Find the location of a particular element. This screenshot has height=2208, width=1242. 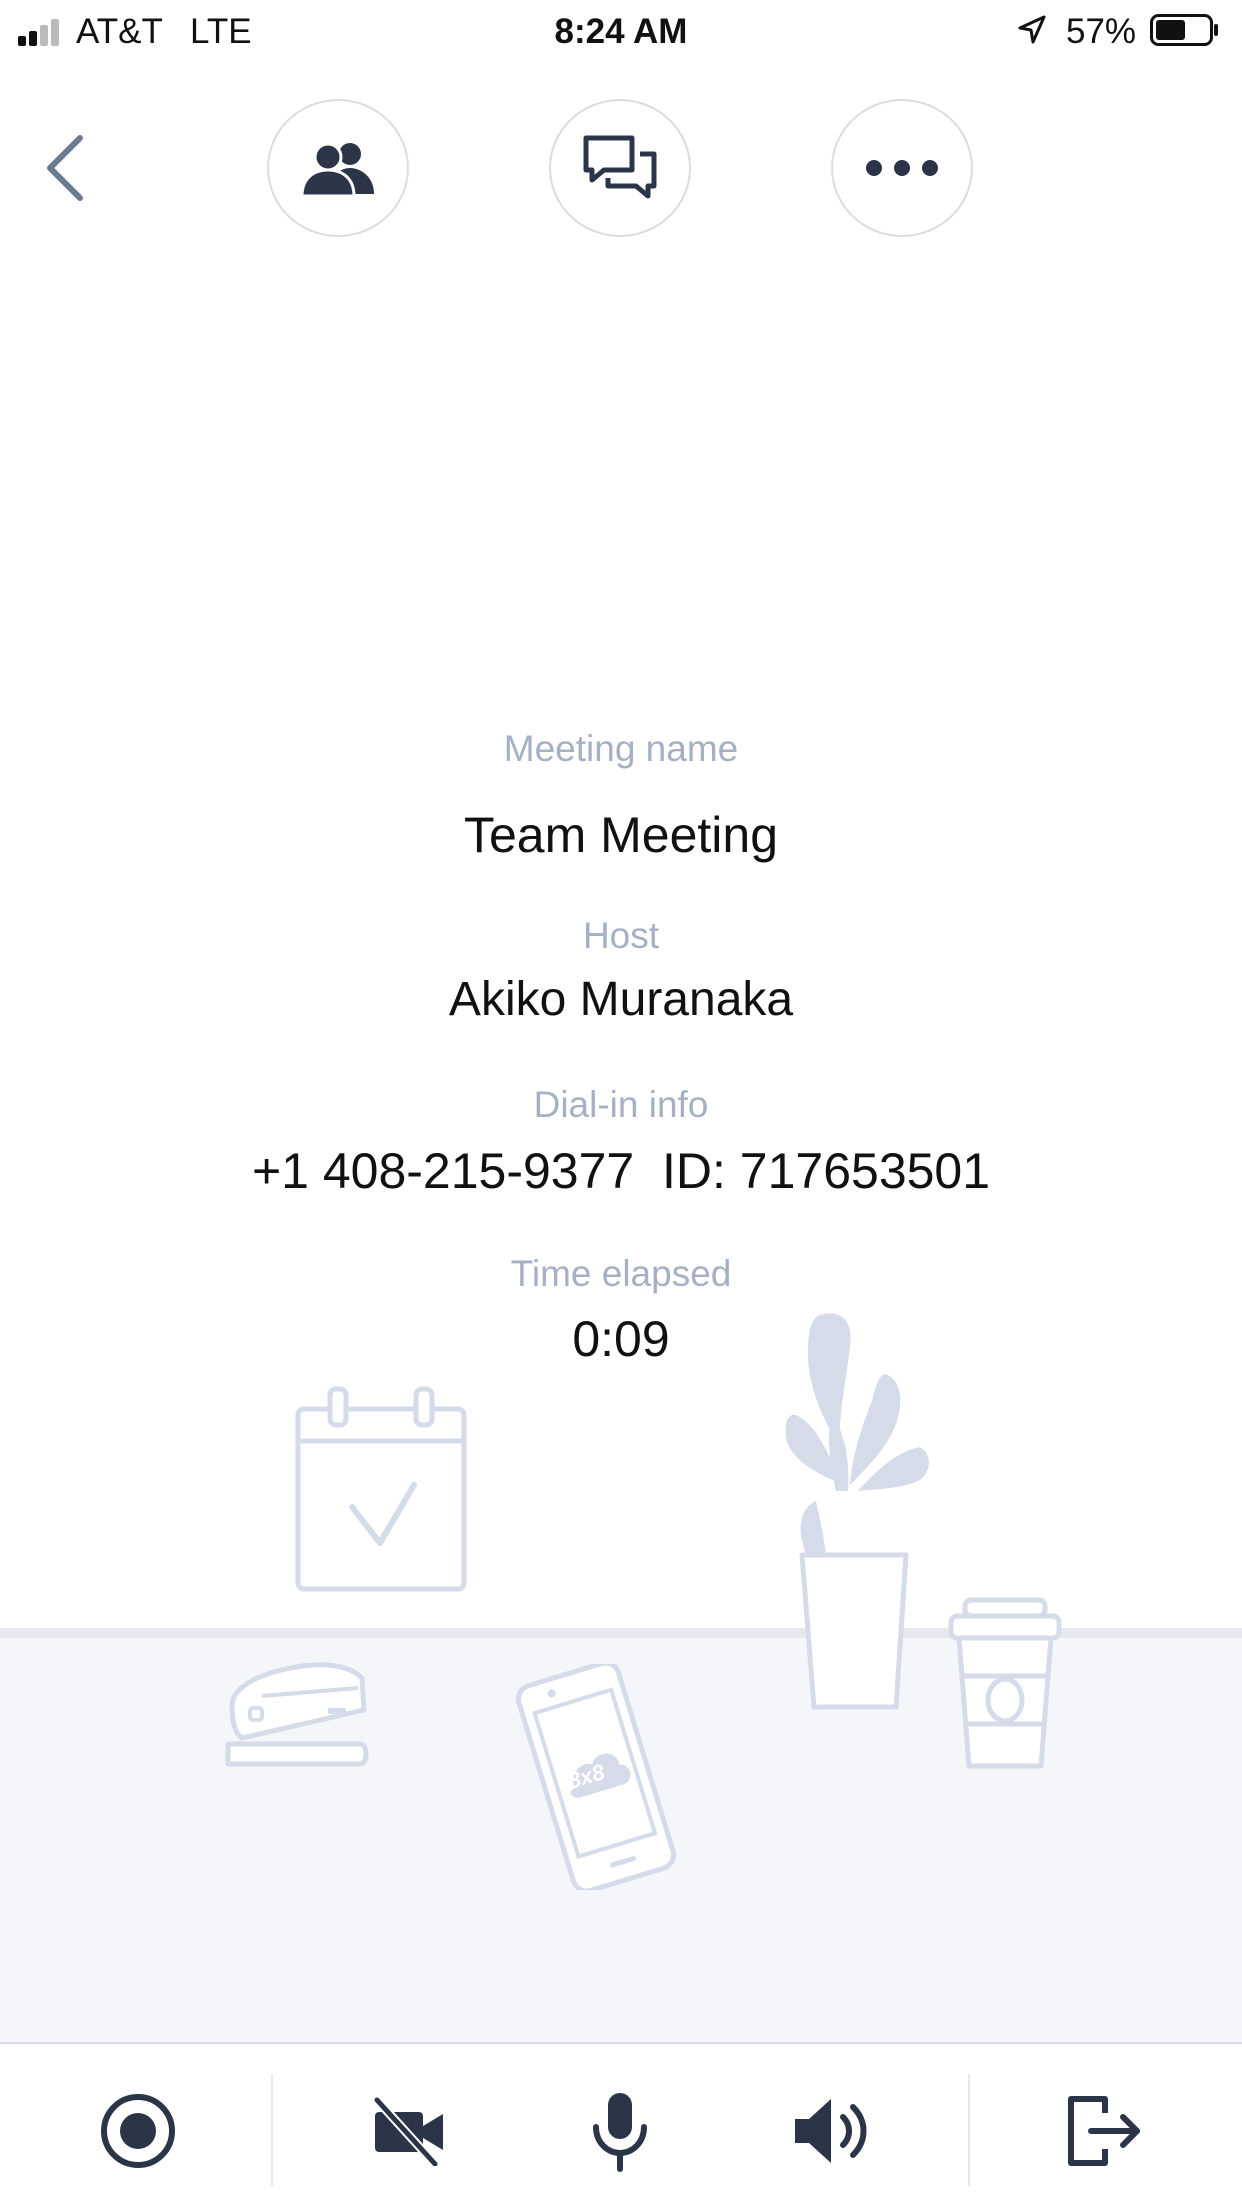

meeting-name-label: Meeting name is located at coordinates (621, 748).